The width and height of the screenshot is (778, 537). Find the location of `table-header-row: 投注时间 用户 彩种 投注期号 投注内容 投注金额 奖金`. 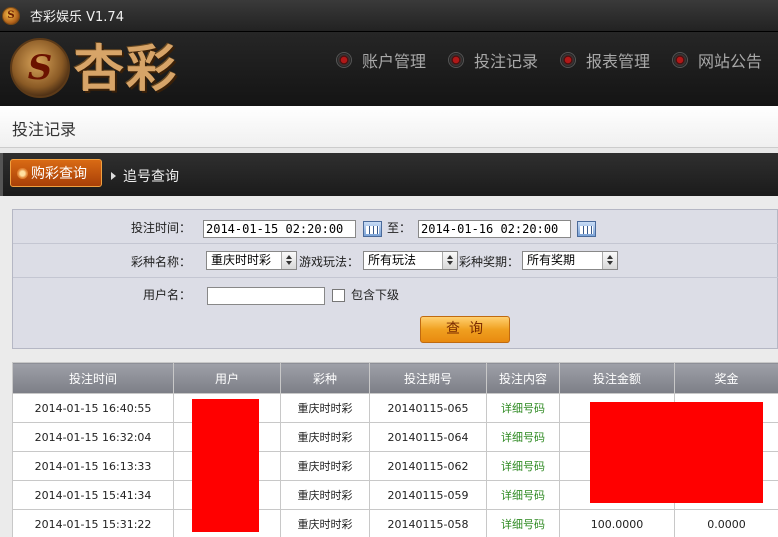

table-header-row: 投注时间 用户 彩种 投注期号 投注内容 投注金额 奖金 is located at coordinates (395, 378).